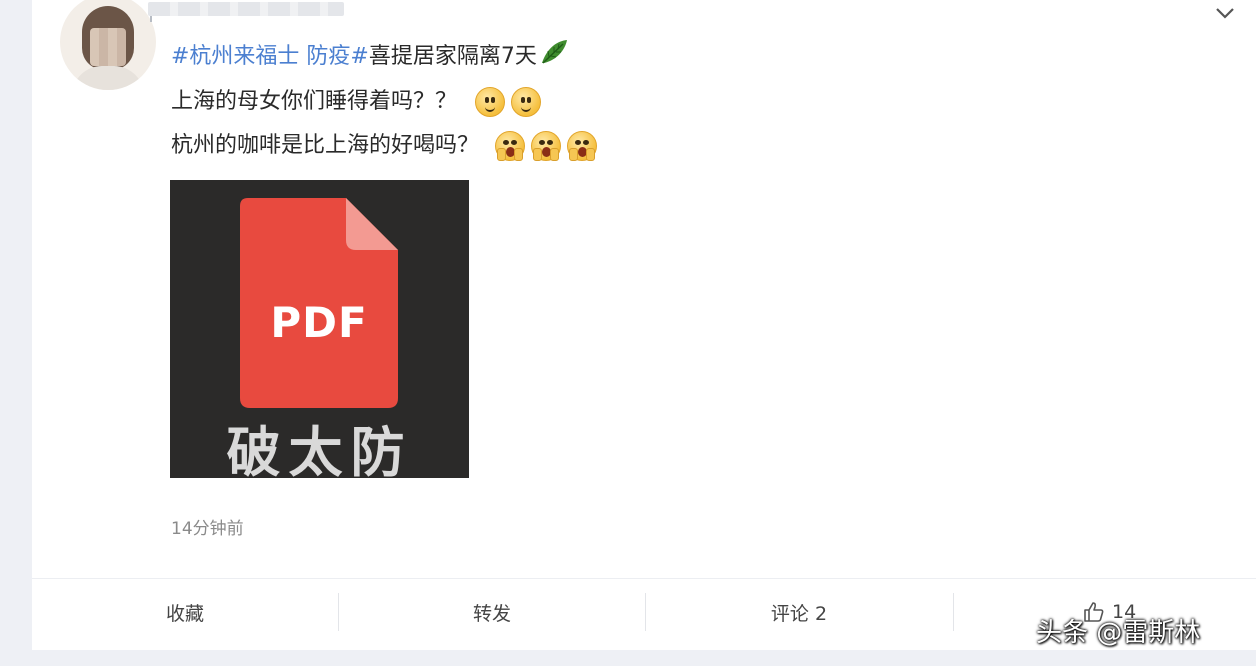 The width and height of the screenshot is (1256, 666). What do you see at coordinates (554, 57) in the screenshot?
I see `leaf-icon` at bounding box center [554, 57].